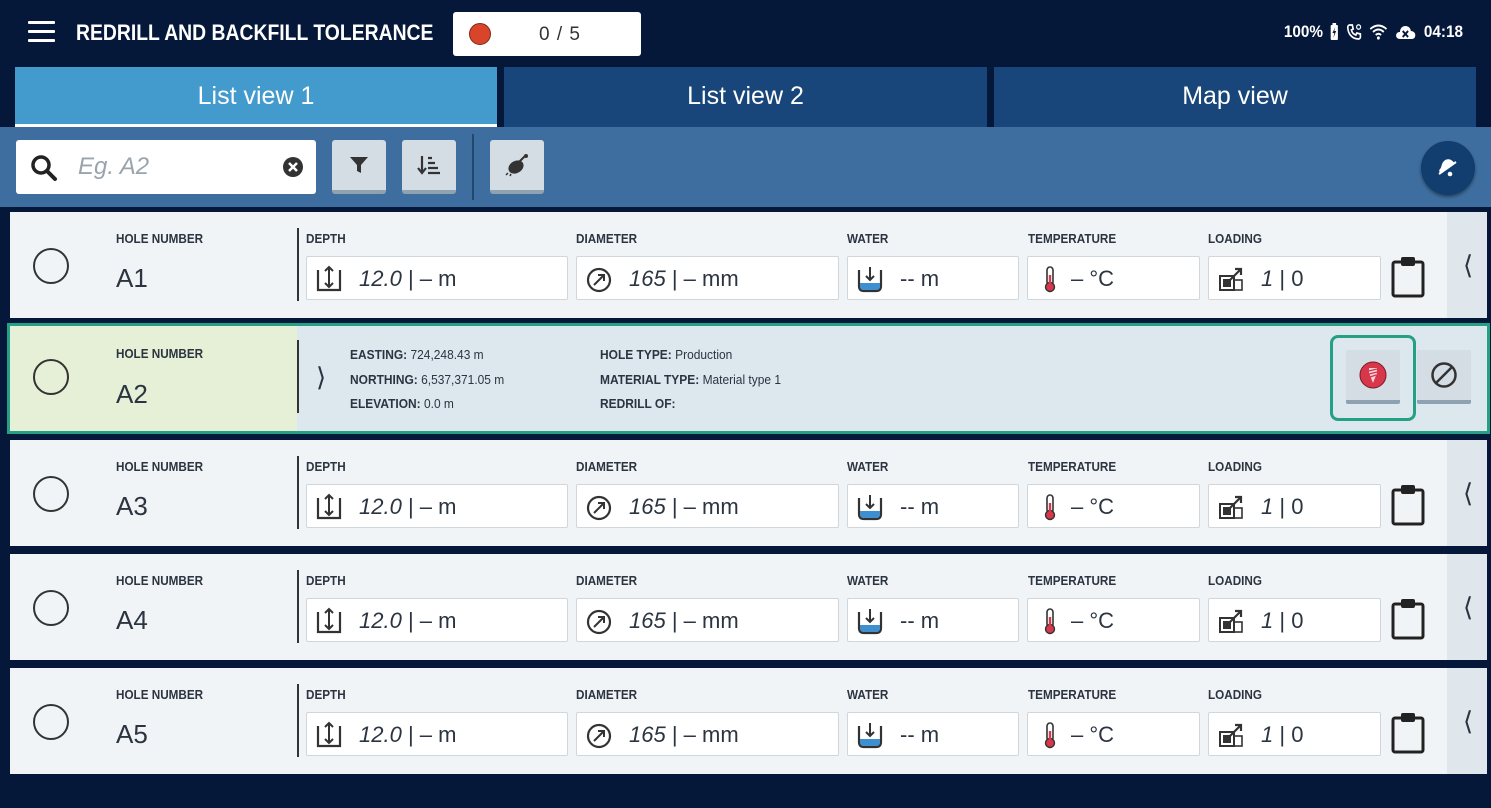 The height and width of the screenshot is (808, 1491). Describe the element at coordinates (41, 32) in the screenshot. I see `menu-icon` at that location.